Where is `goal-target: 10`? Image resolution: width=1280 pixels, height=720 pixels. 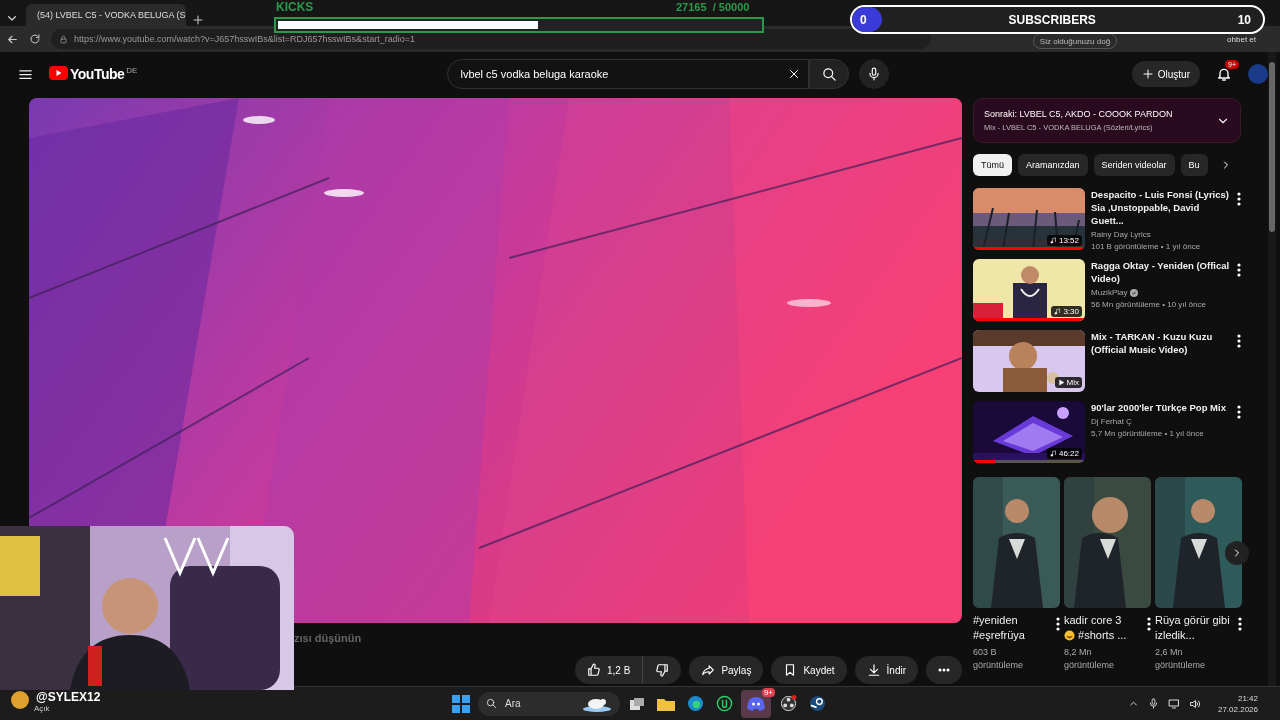 goal-target: 10 is located at coordinates (1244, 19).